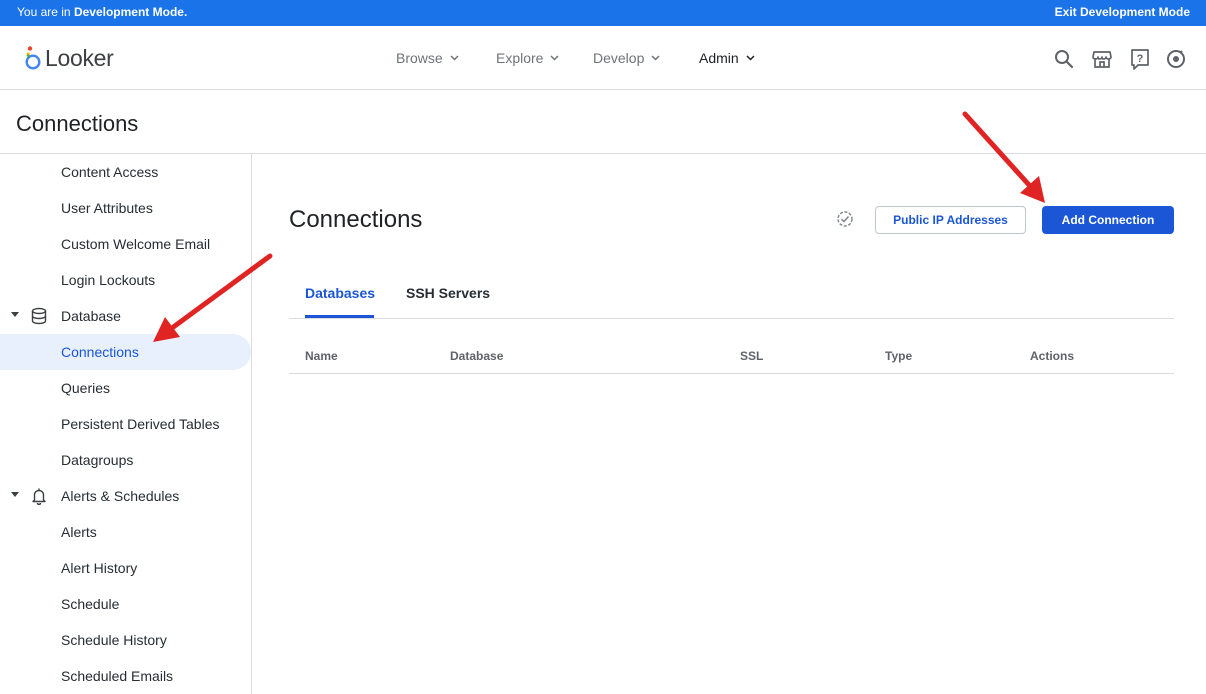 The width and height of the screenshot is (1206, 694). I want to click on sidebar-item-scheduled-emails: Scheduled Emails, so click(125, 676).